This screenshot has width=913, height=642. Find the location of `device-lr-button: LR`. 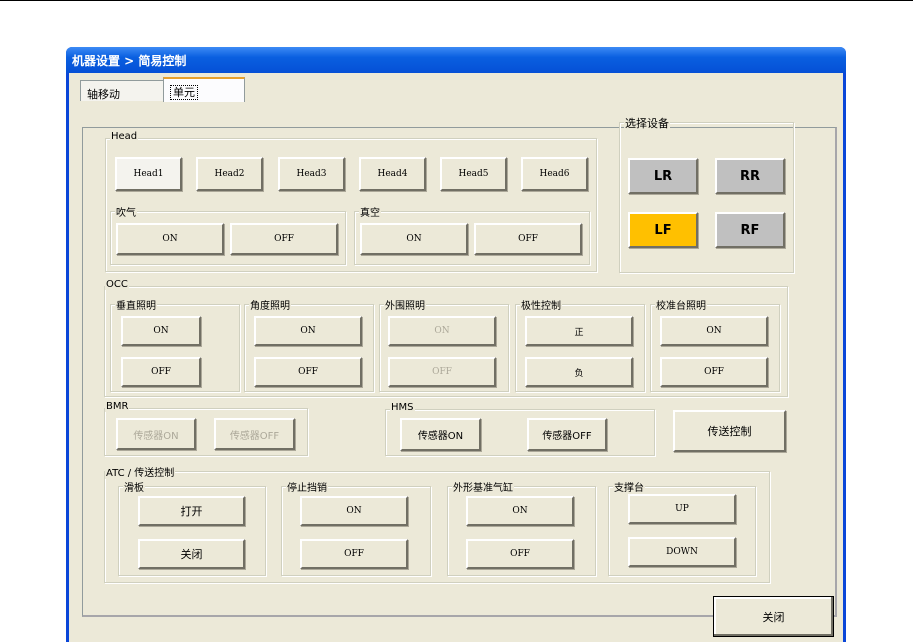

device-lr-button: LR is located at coordinates (663, 176).